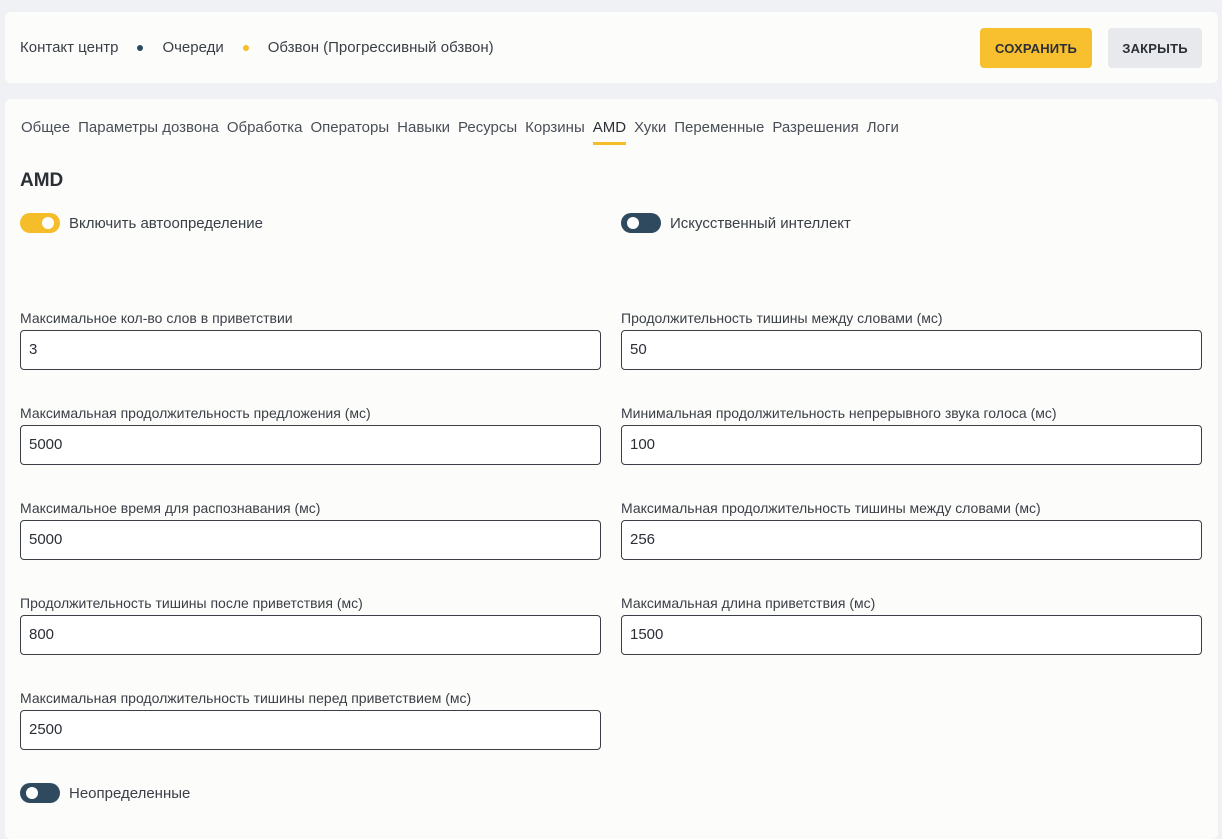  What do you see at coordinates (166, 223) in the screenshot?
I see `auto-detect-label: Включить автоопределение` at bounding box center [166, 223].